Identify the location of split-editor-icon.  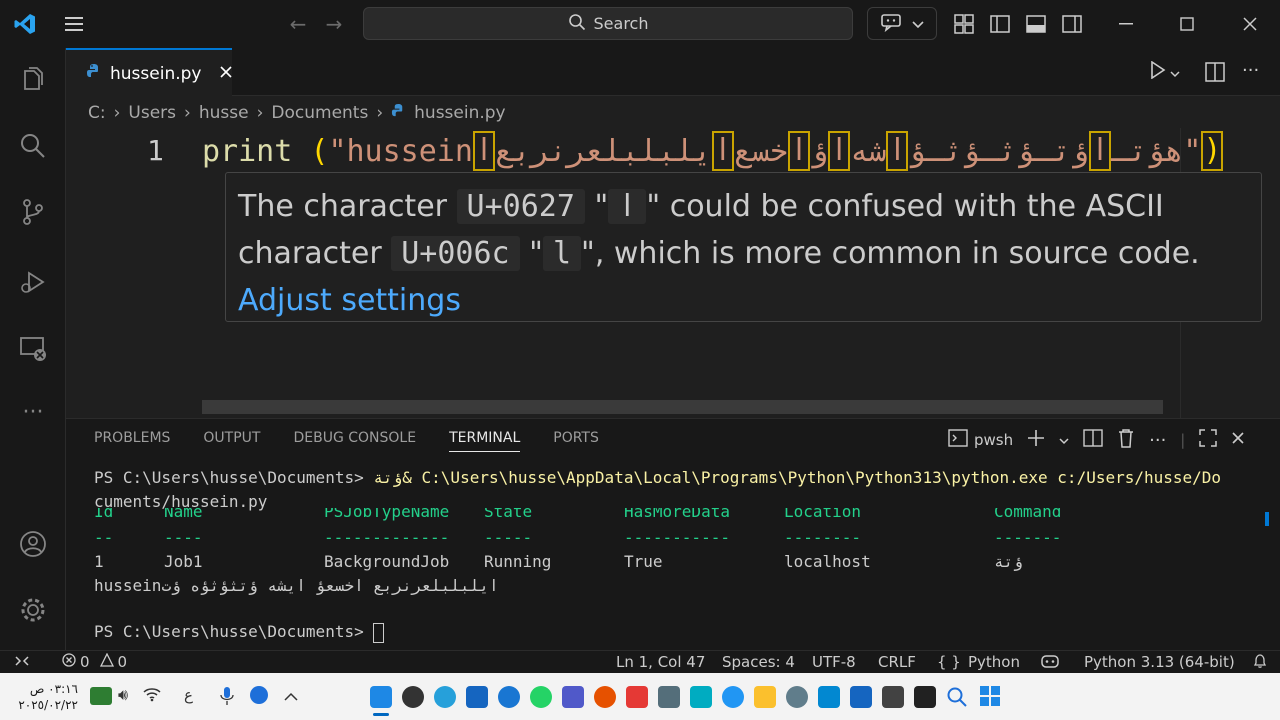
(1215, 74).